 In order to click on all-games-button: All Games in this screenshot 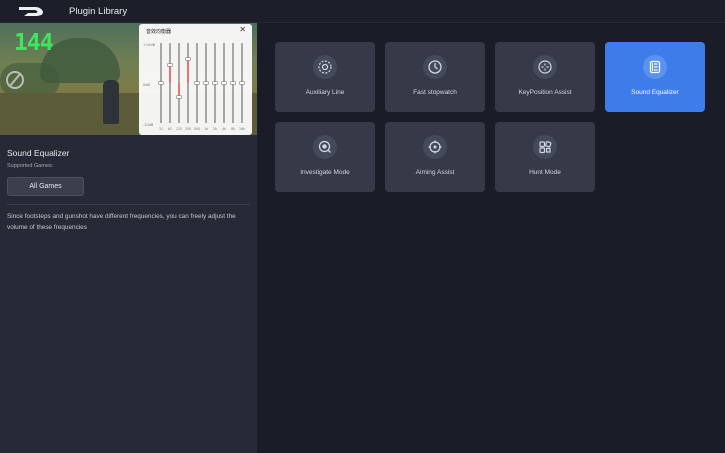, I will do `click(45, 186)`.